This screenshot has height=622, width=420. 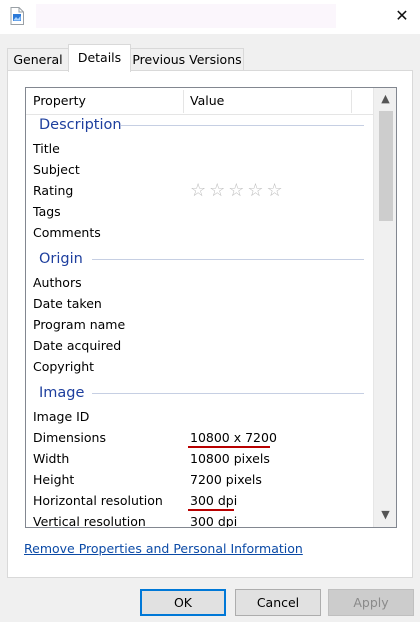 I want to click on title-bar: ✕, so click(x=210, y=17).